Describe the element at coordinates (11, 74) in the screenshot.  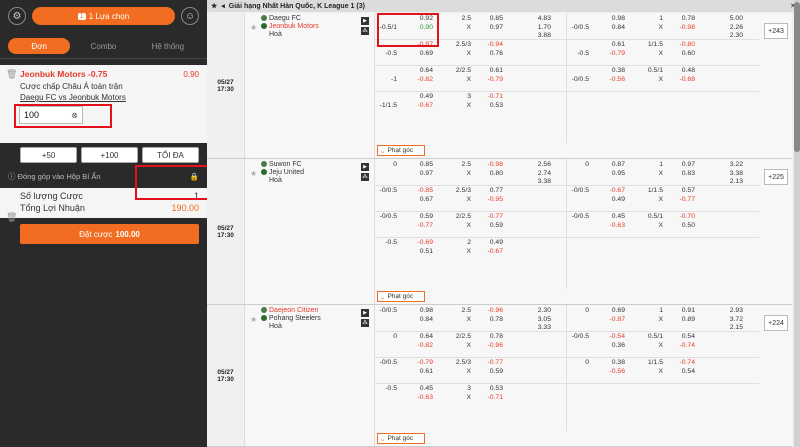
I see `trash-icon: 🗑` at that location.